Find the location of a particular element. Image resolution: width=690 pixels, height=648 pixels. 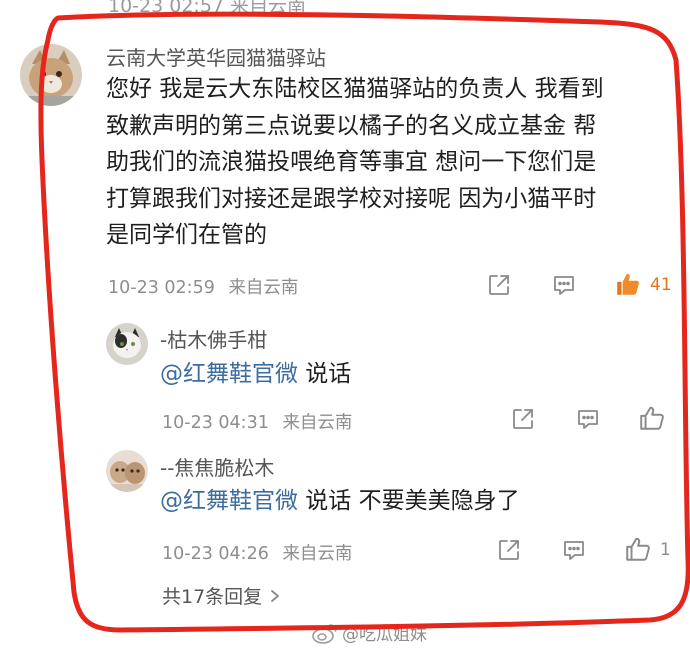

cropped-meta-text: 10-23 02:57 来自云南 is located at coordinates (207, 6).